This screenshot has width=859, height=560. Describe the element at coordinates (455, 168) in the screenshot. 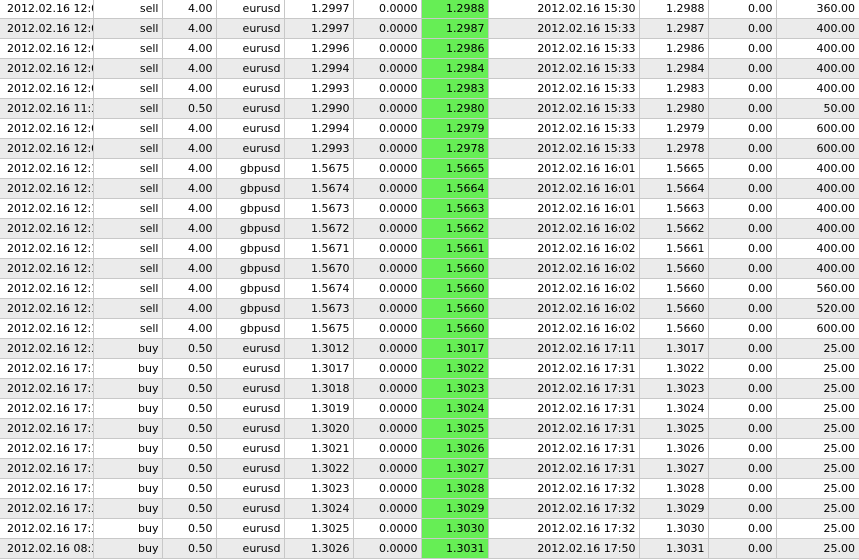

I see `take-profit-cell: 1.5665` at that location.